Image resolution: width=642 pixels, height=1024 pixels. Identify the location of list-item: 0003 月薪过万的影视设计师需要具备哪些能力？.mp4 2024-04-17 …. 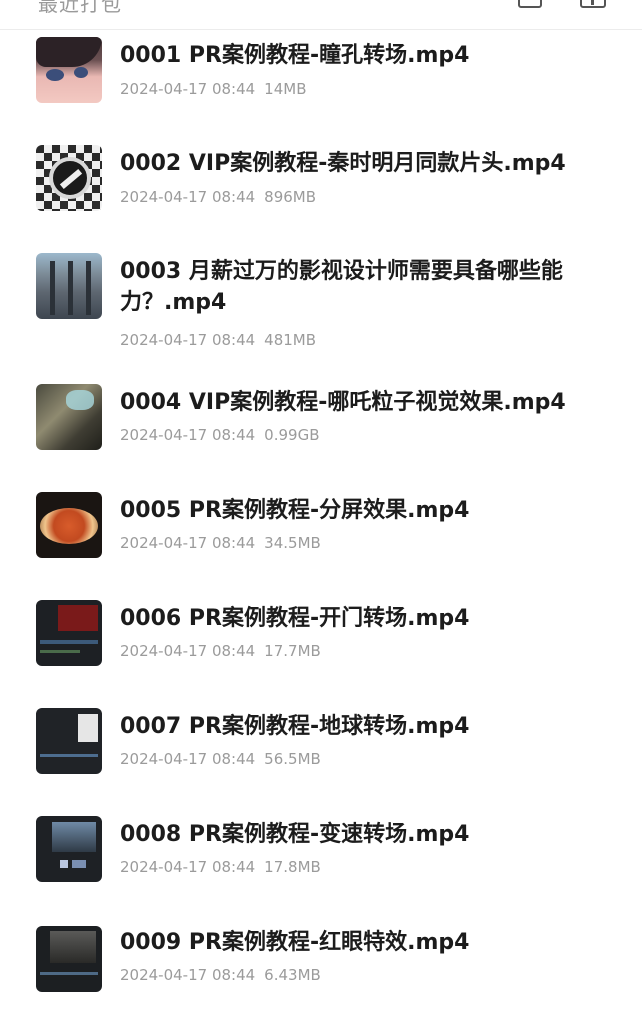
(321, 306).